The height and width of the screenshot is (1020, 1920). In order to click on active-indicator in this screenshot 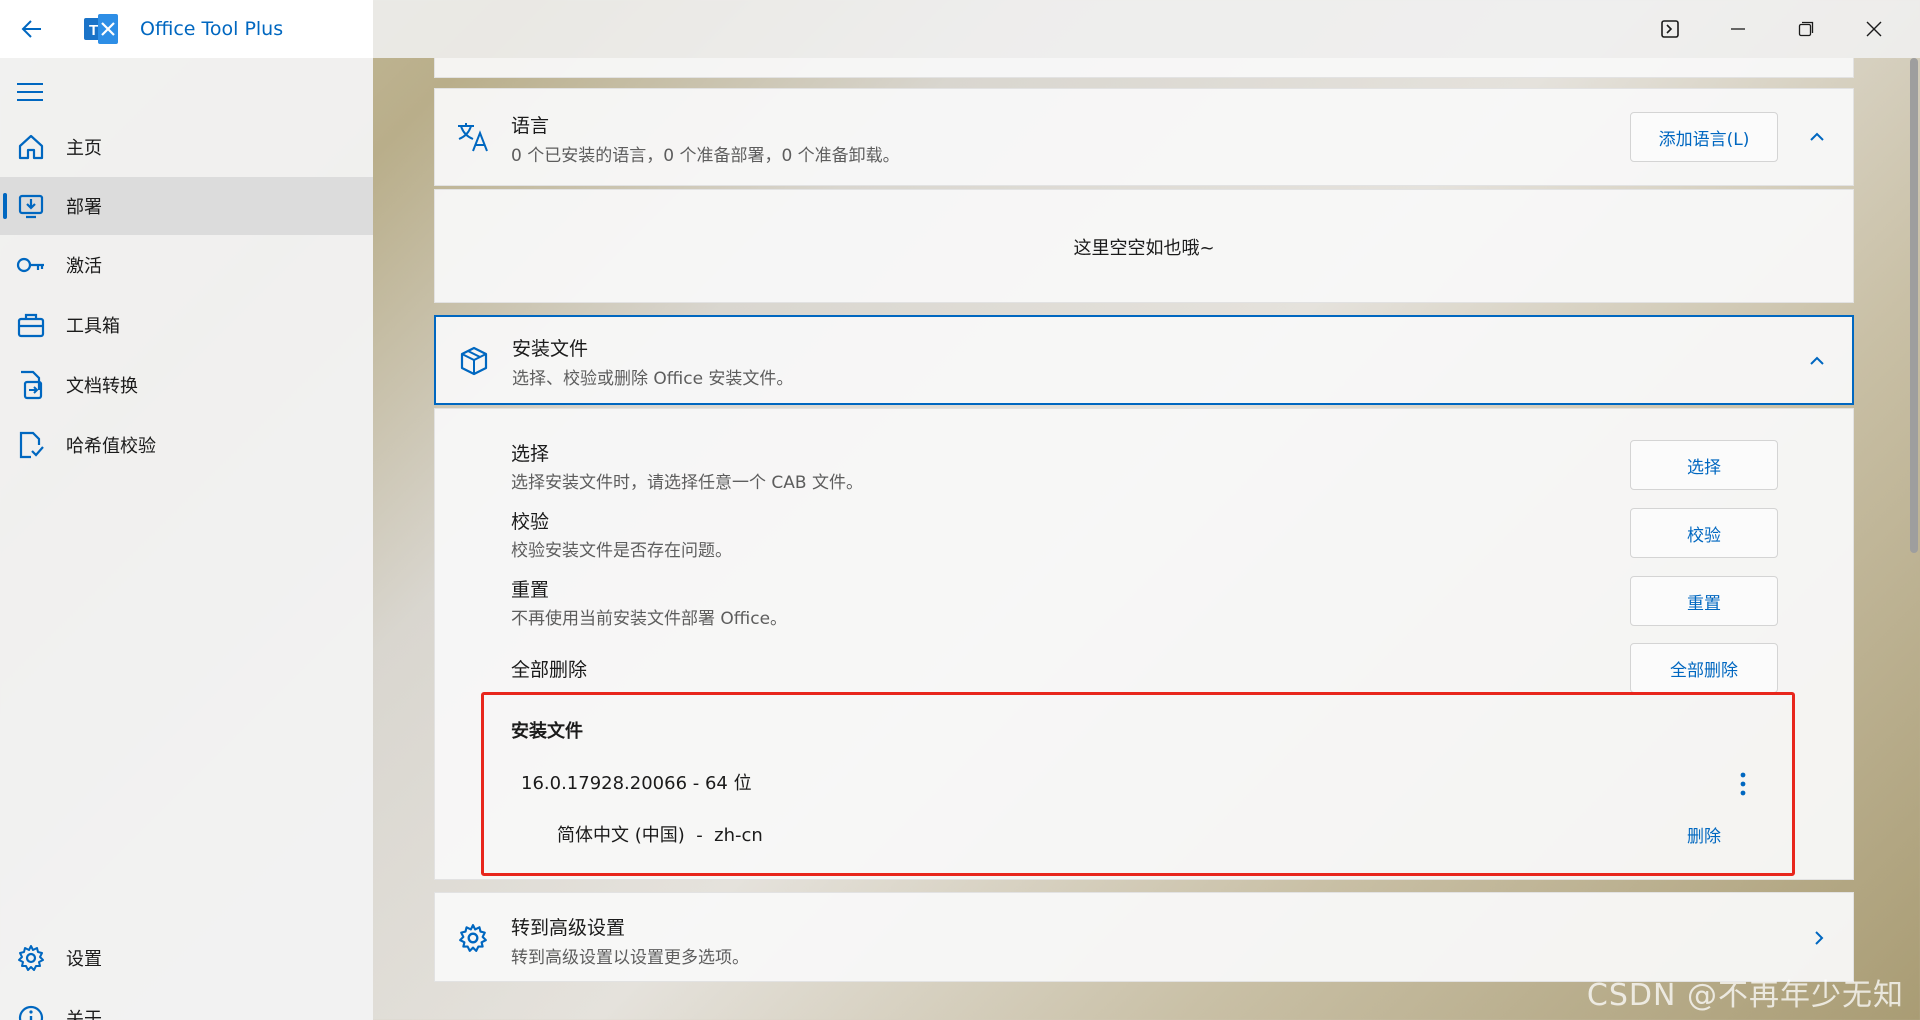, I will do `click(5, 206)`.